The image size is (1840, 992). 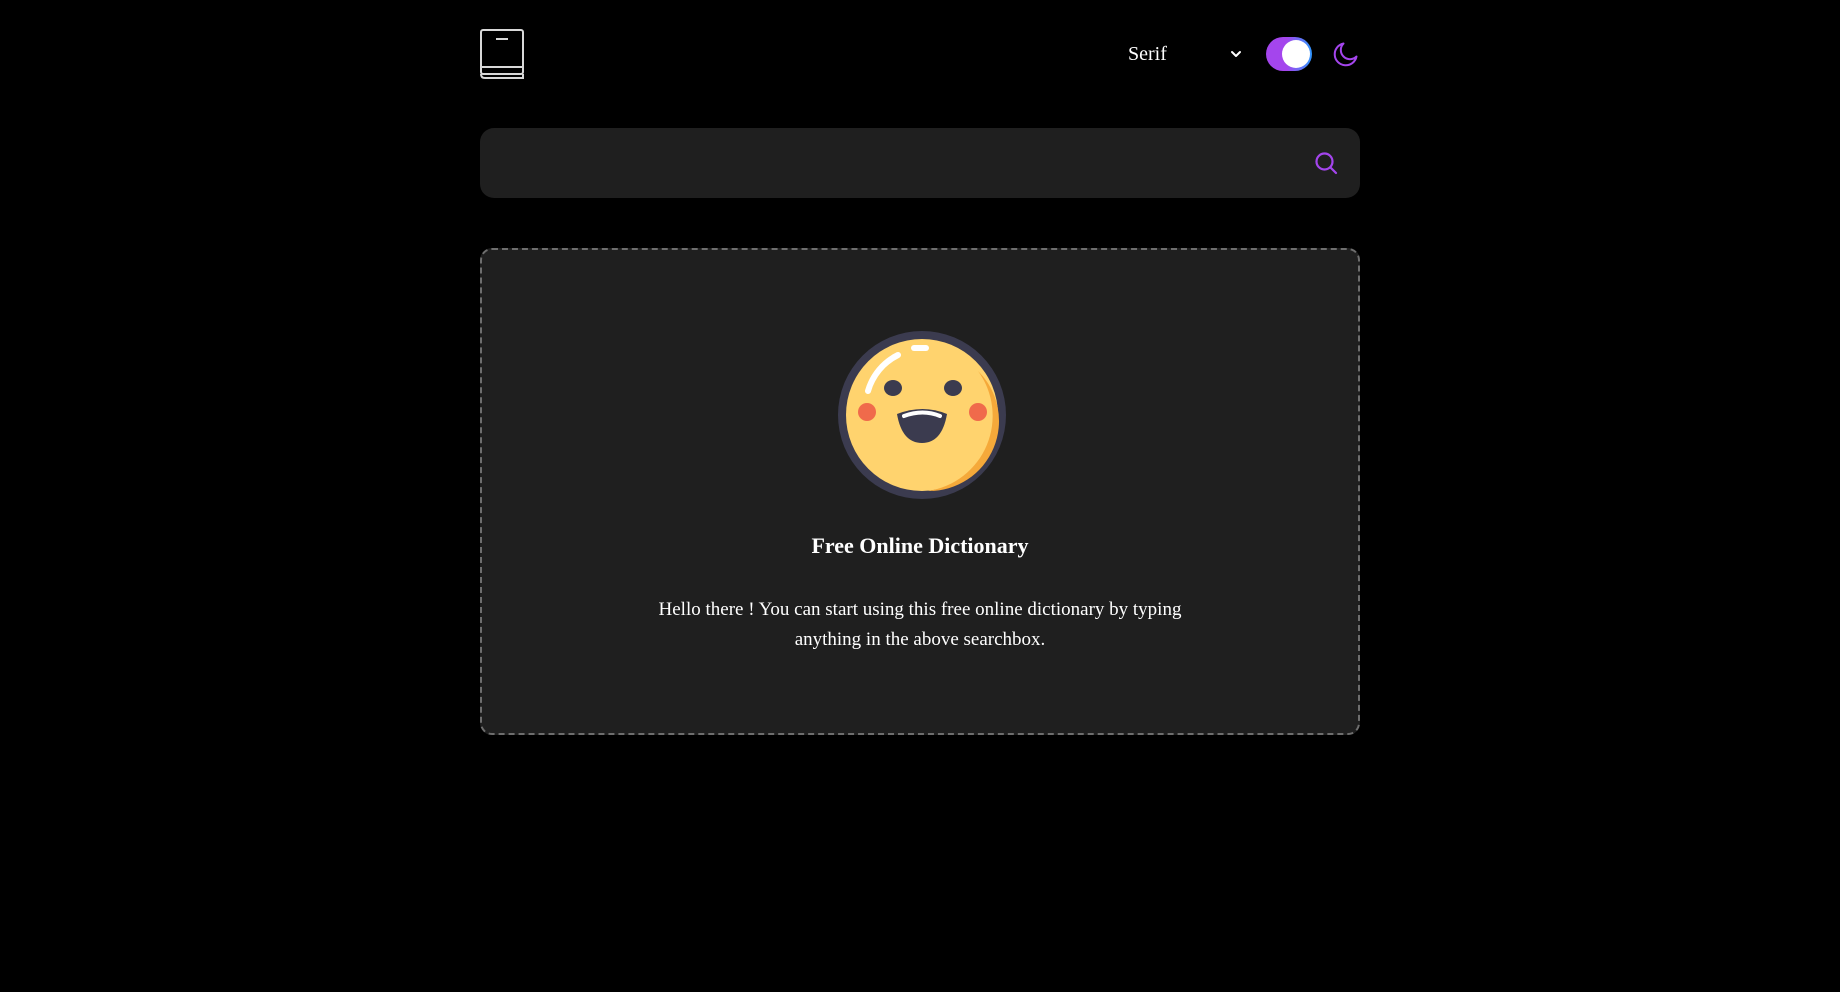 I want to click on search-bar, so click(x=920, y=163).